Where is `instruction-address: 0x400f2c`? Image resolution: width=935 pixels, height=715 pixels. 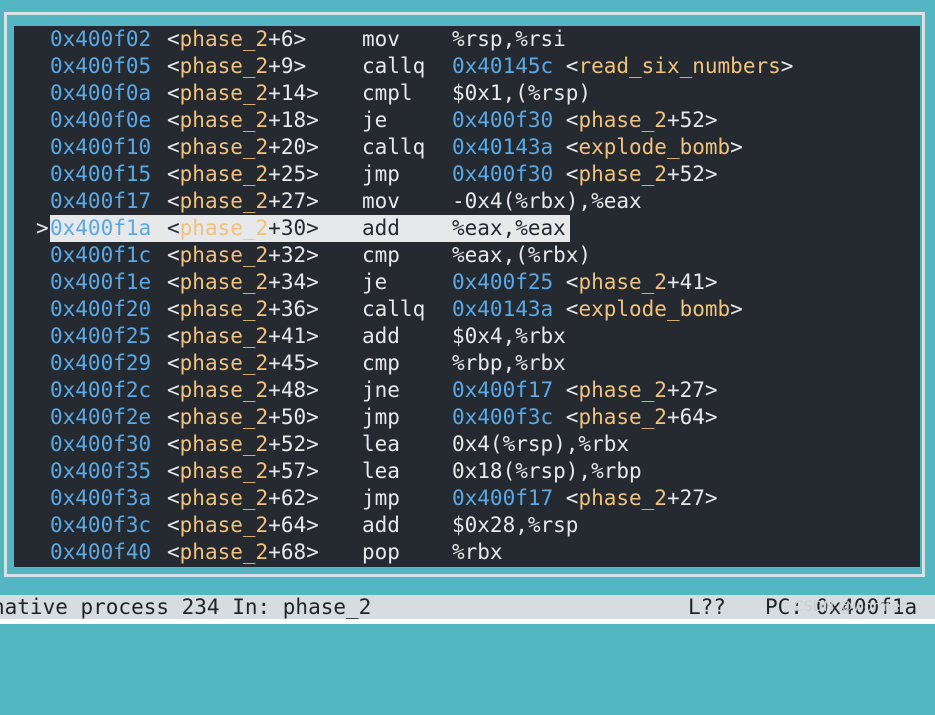
instruction-address: 0x400f2c is located at coordinates (101, 390).